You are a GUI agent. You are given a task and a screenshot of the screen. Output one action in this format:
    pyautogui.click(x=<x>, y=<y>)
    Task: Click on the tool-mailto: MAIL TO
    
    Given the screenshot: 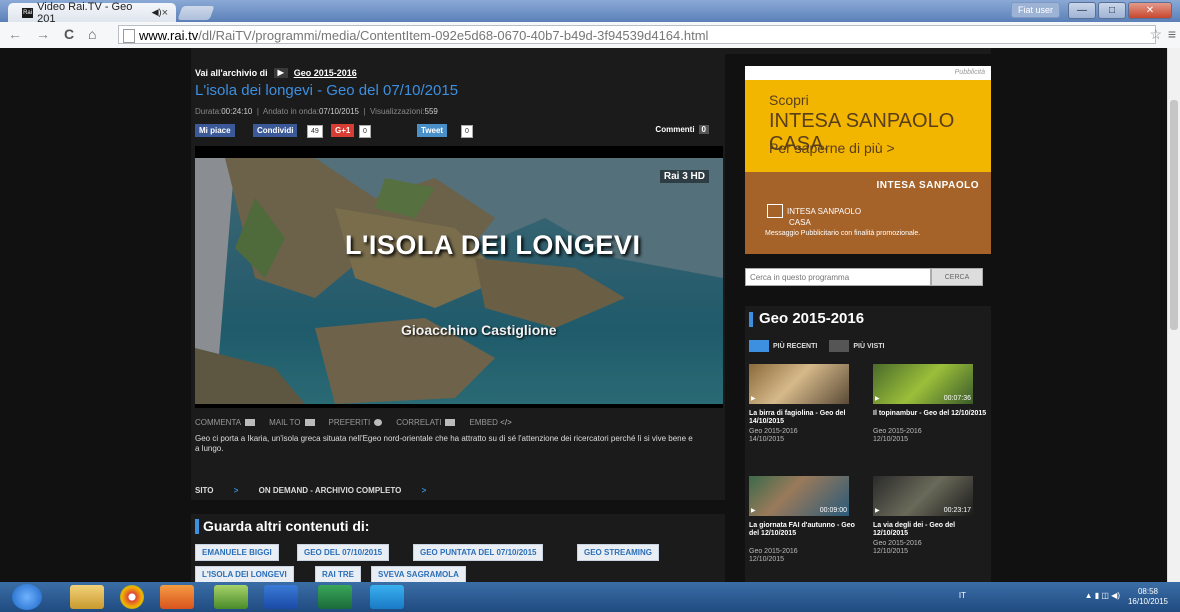 What is the action you would take?
    pyautogui.click(x=292, y=422)
    